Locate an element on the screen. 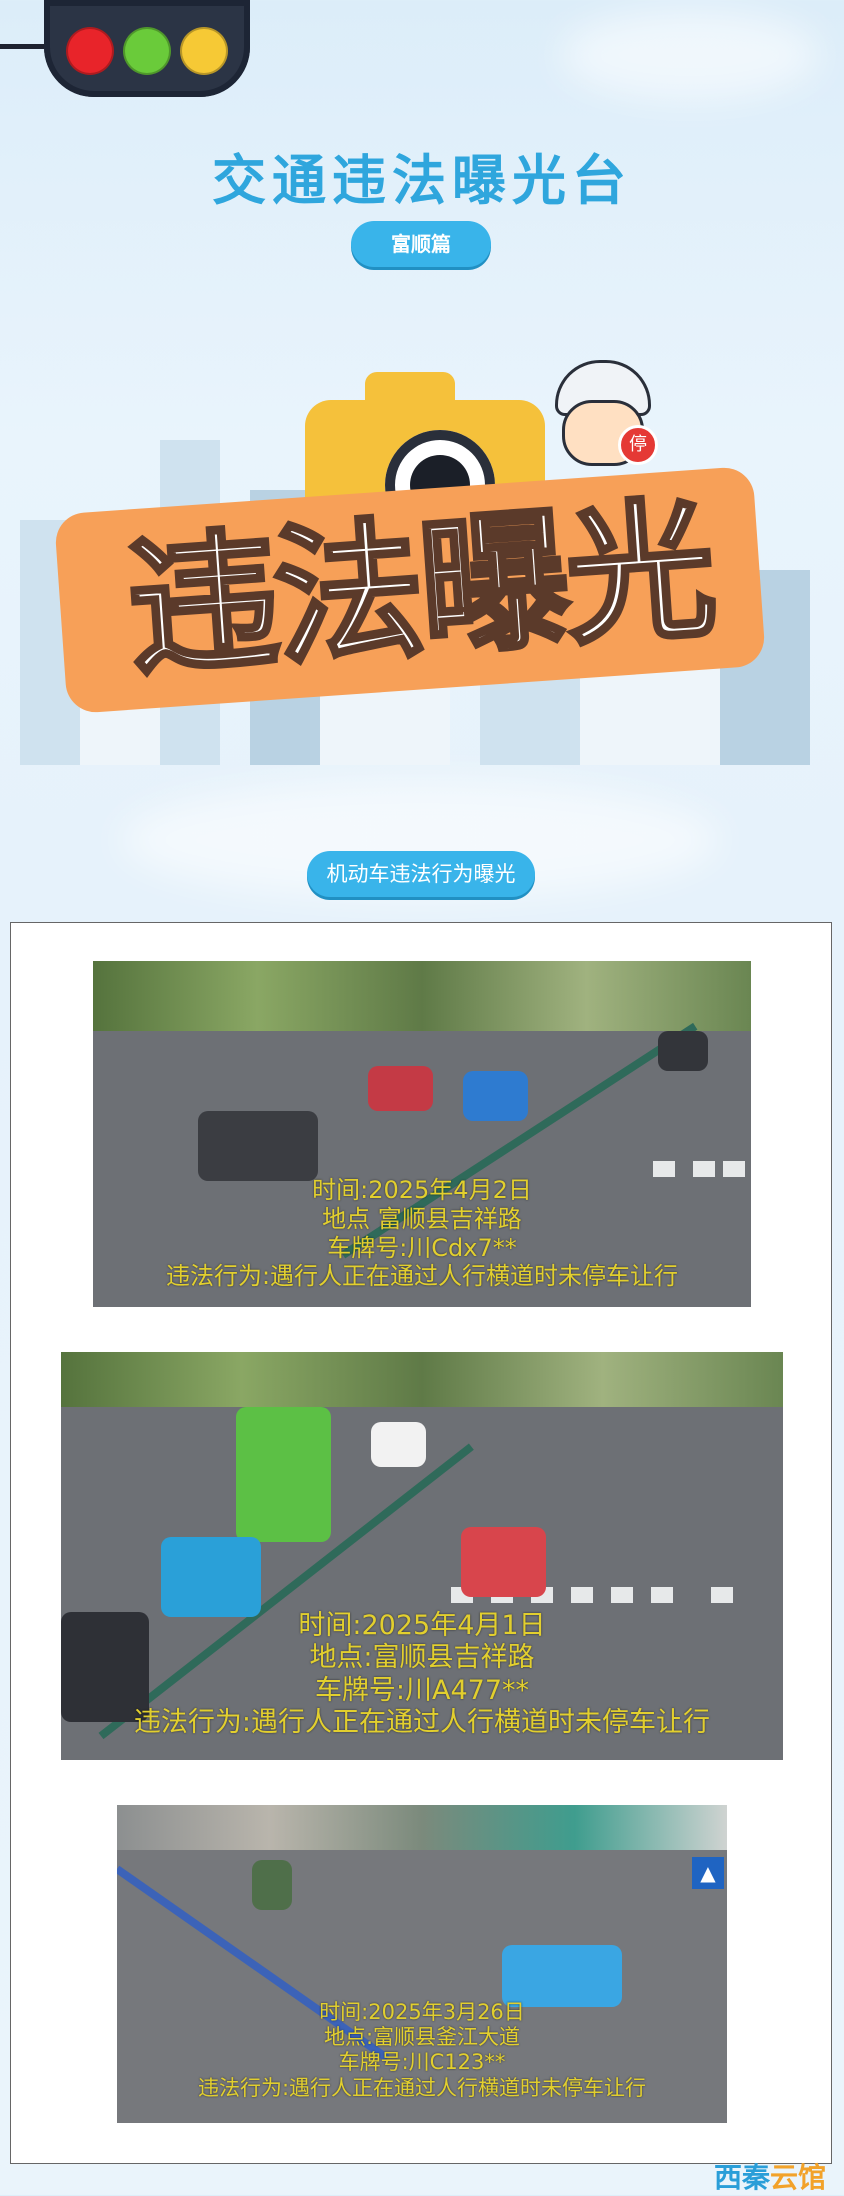 The image size is (844, 2196). tricycle-shape is located at coordinates (272, 1885).